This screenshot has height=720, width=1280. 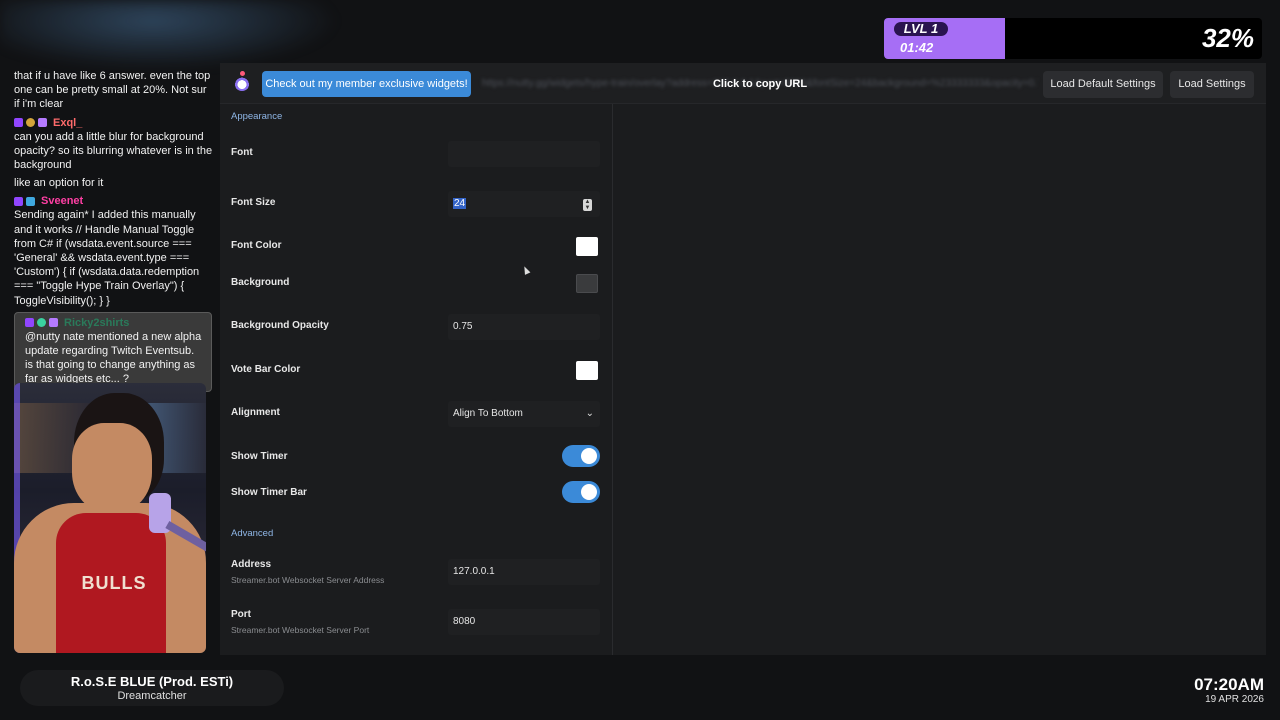 I want to click on load-settings-button: Load Settings, so click(x=1212, y=84).